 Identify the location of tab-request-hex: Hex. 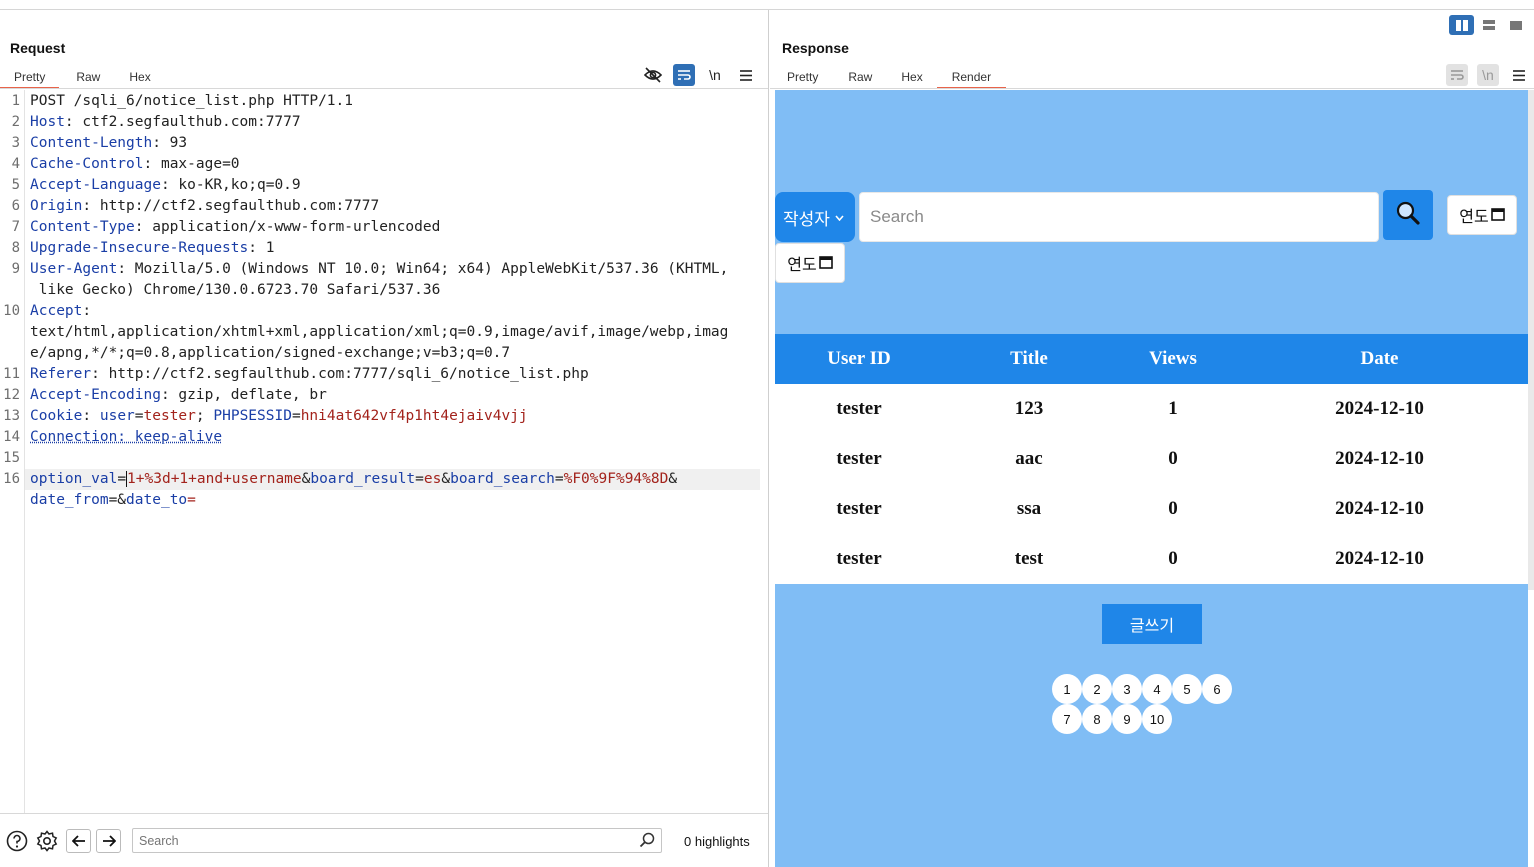
(139, 77).